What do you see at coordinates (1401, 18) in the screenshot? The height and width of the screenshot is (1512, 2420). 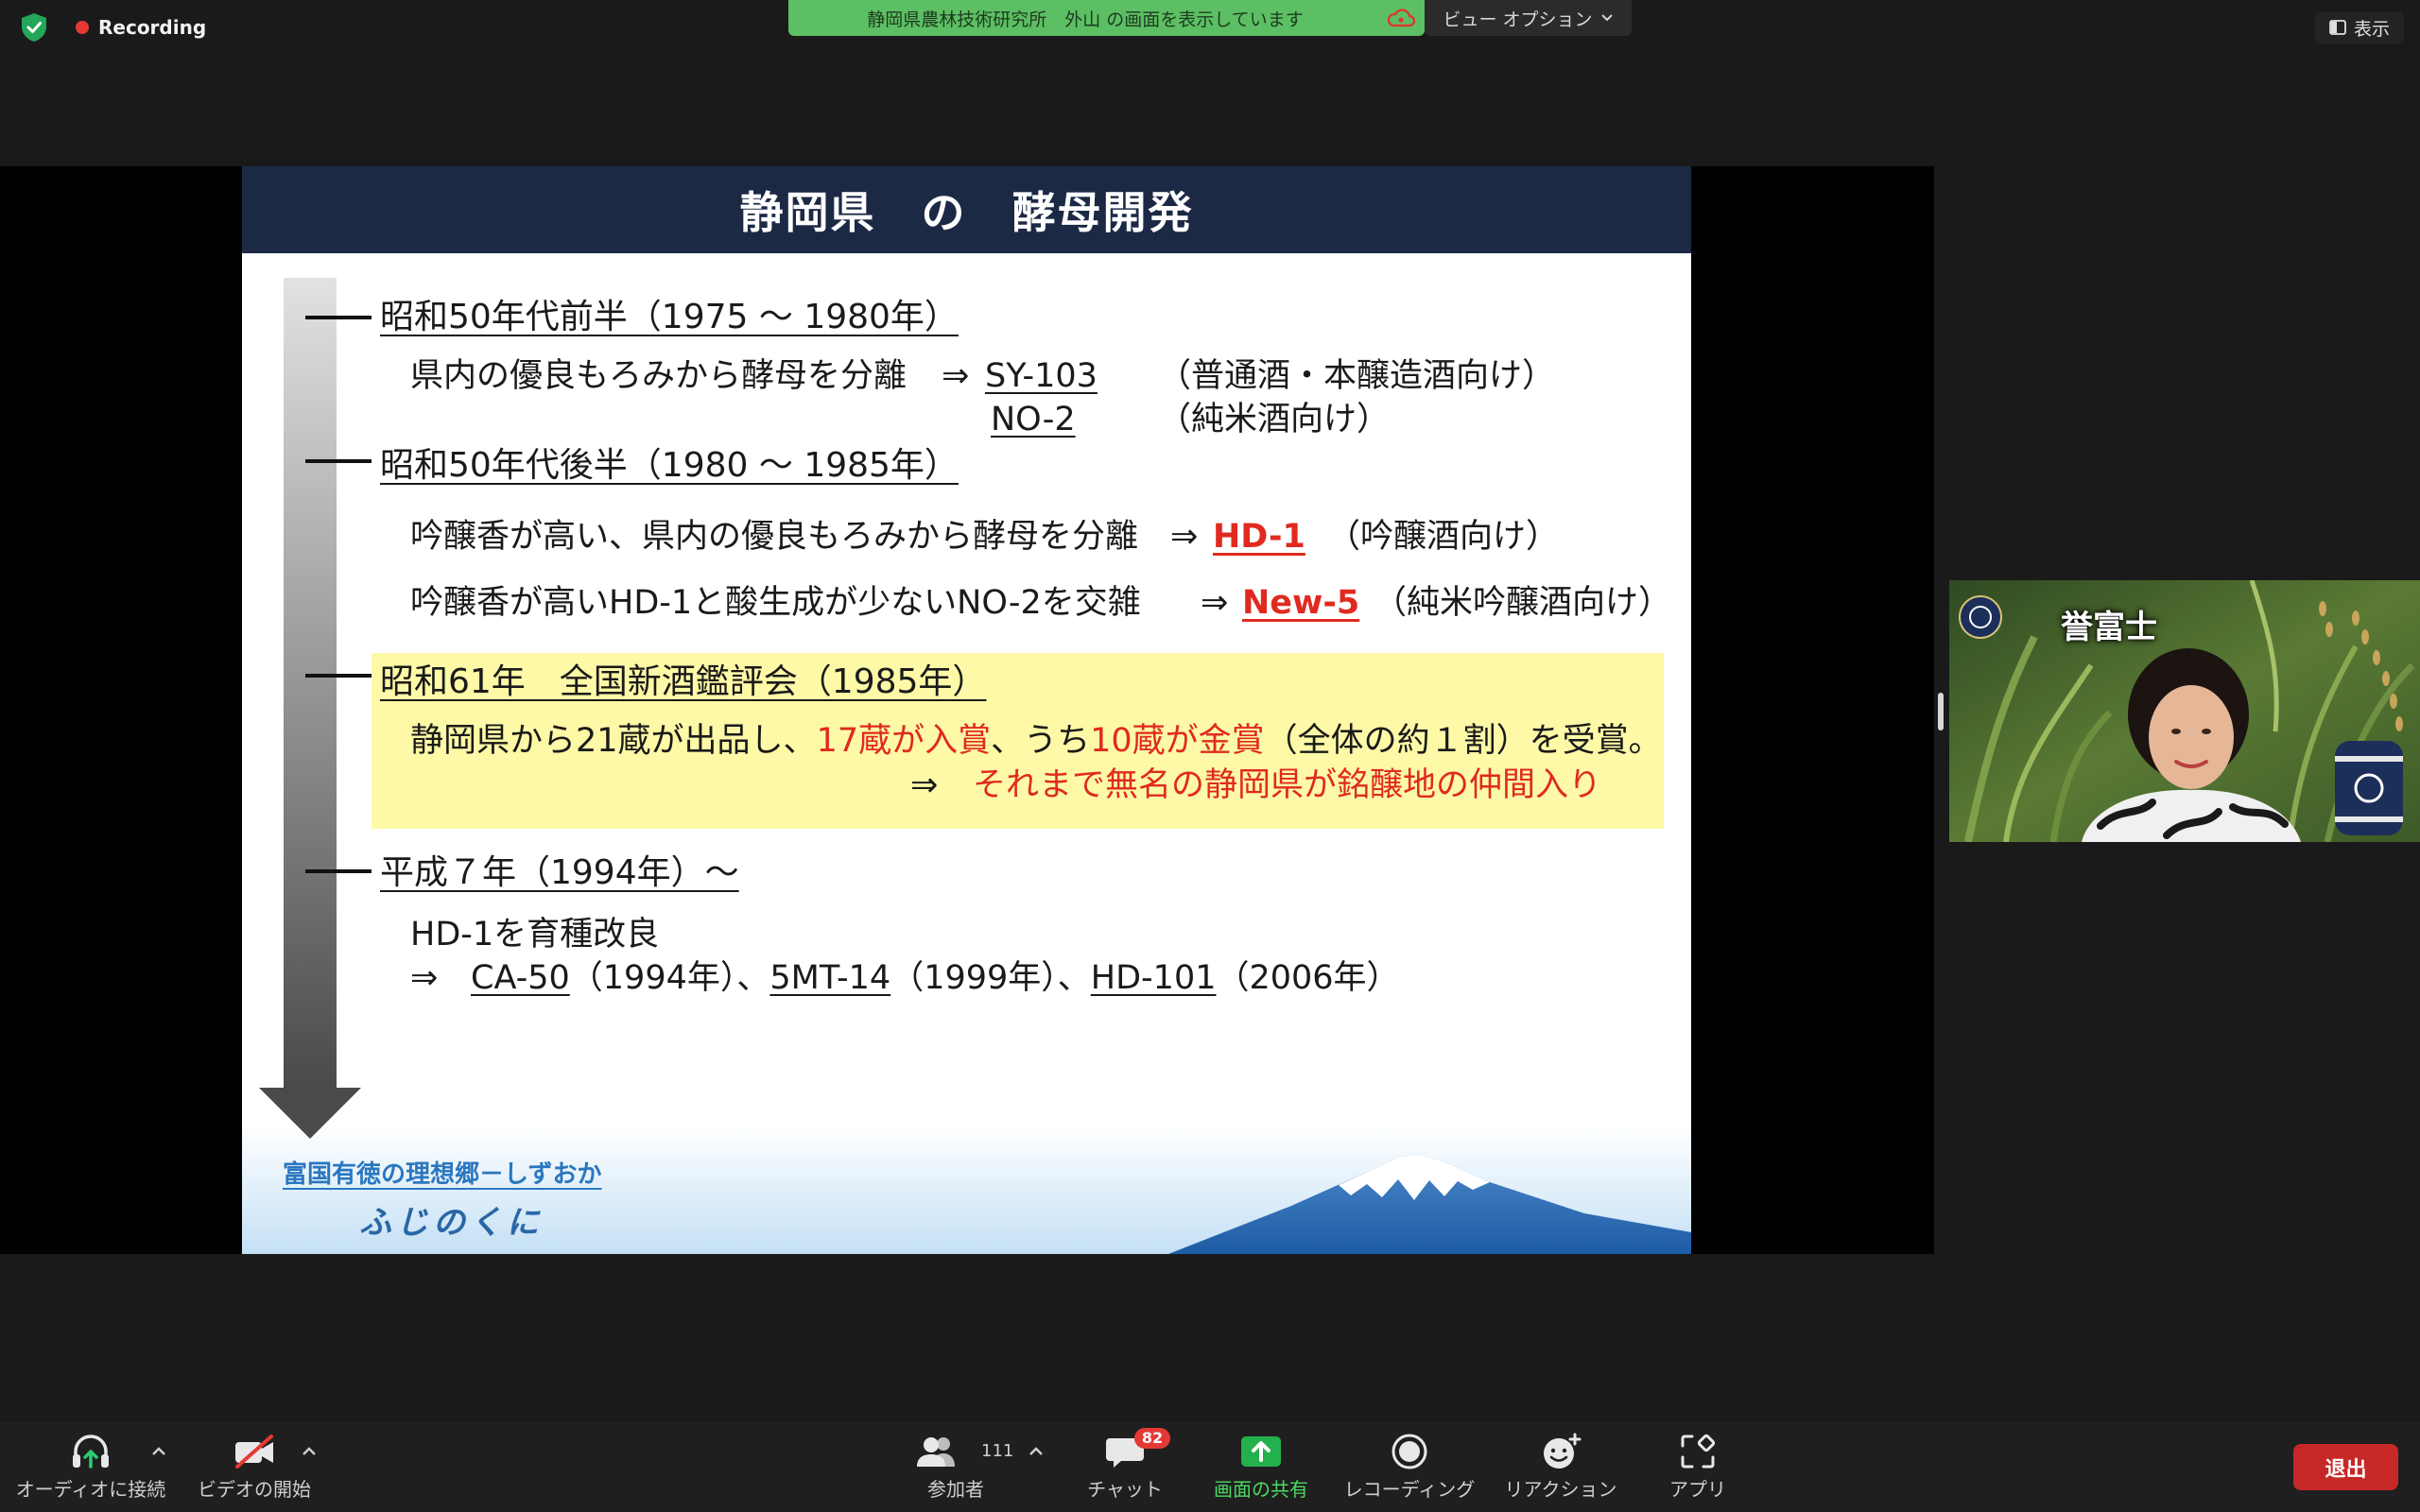 I see `cloud-recording-icon` at bounding box center [1401, 18].